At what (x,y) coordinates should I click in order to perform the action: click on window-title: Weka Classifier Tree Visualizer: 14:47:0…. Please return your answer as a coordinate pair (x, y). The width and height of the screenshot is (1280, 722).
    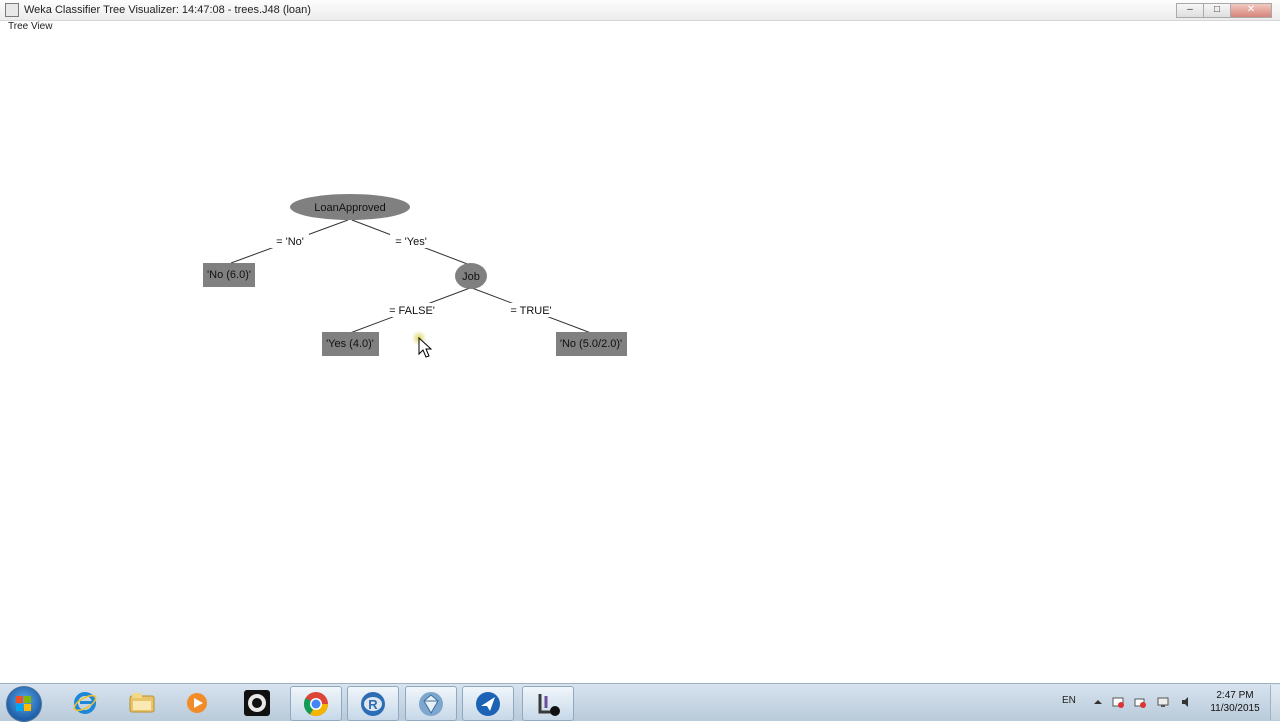
    Looking at the image, I should click on (167, 10).